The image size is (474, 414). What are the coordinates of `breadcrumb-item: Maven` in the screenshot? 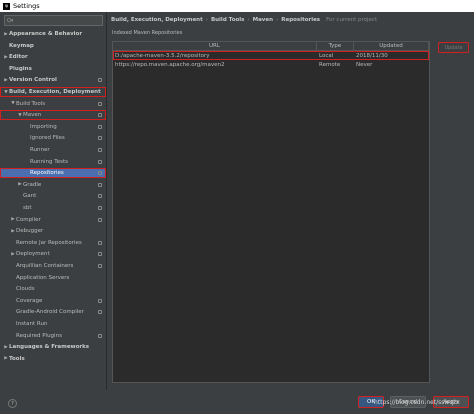 It's located at (263, 20).